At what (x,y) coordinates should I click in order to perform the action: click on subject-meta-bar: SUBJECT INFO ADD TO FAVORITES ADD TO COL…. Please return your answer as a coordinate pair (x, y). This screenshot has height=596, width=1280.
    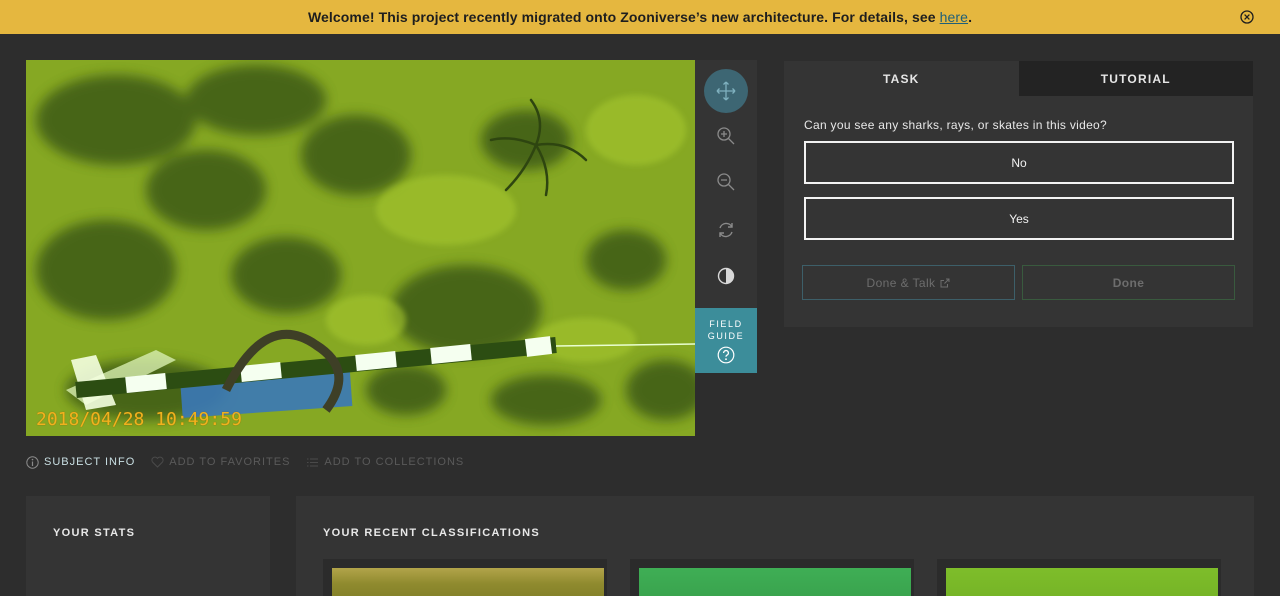
    Looking at the image, I should click on (253, 462).